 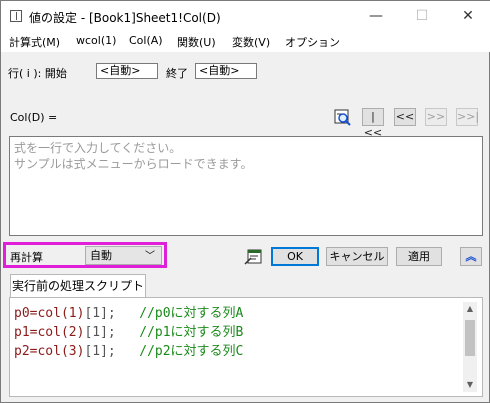 I want to click on menu-variables: 変数(V), so click(x=251, y=42).